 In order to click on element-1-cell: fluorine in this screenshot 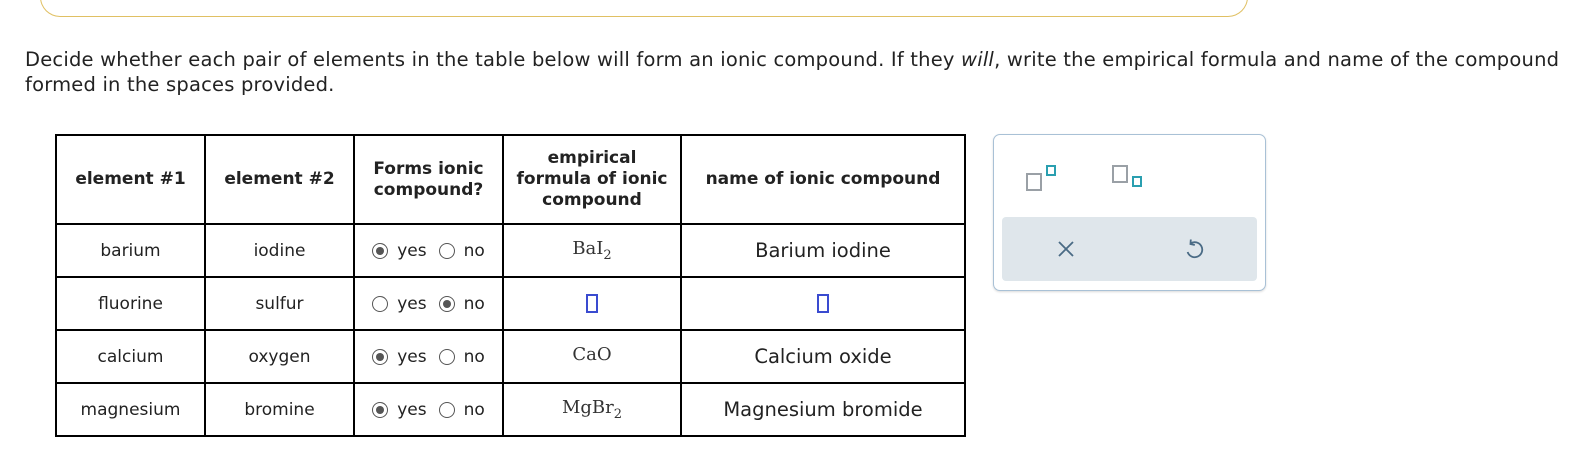, I will do `click(130, 303)`.